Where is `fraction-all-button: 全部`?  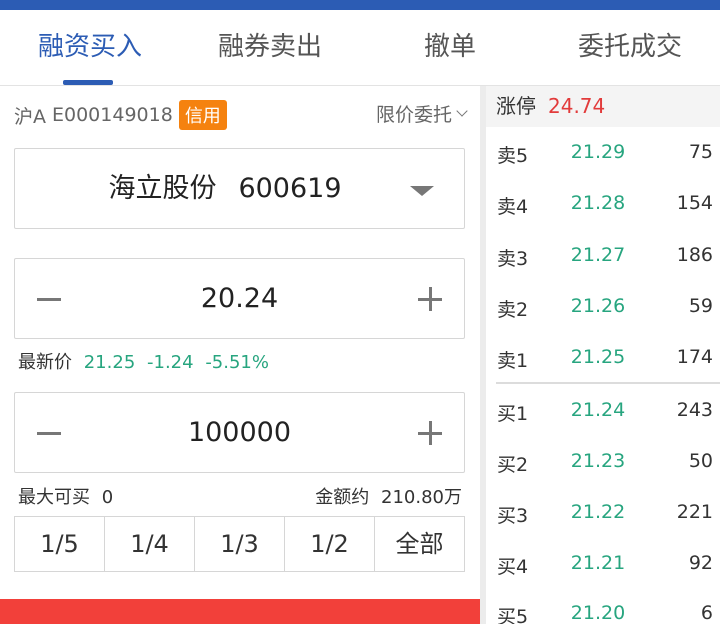
fraction-all-button: 全部 is located at coordinates (419, 544).